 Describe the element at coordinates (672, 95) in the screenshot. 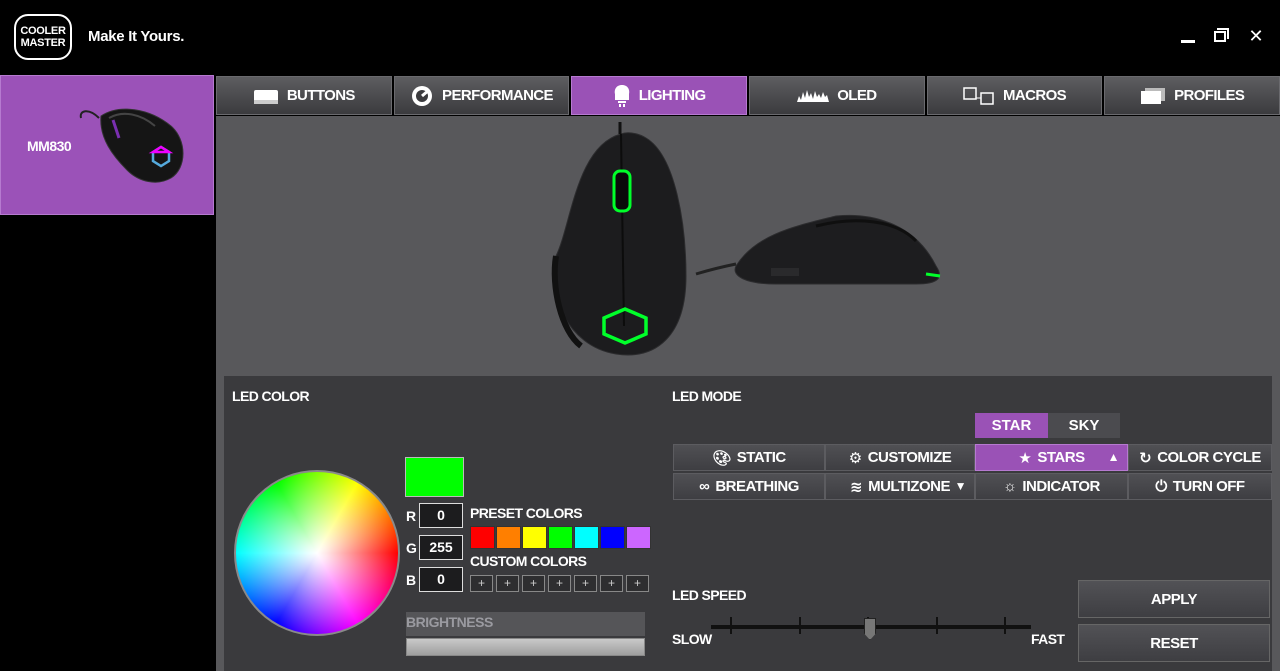

I see `tab-label: LIGHTING` at that location.